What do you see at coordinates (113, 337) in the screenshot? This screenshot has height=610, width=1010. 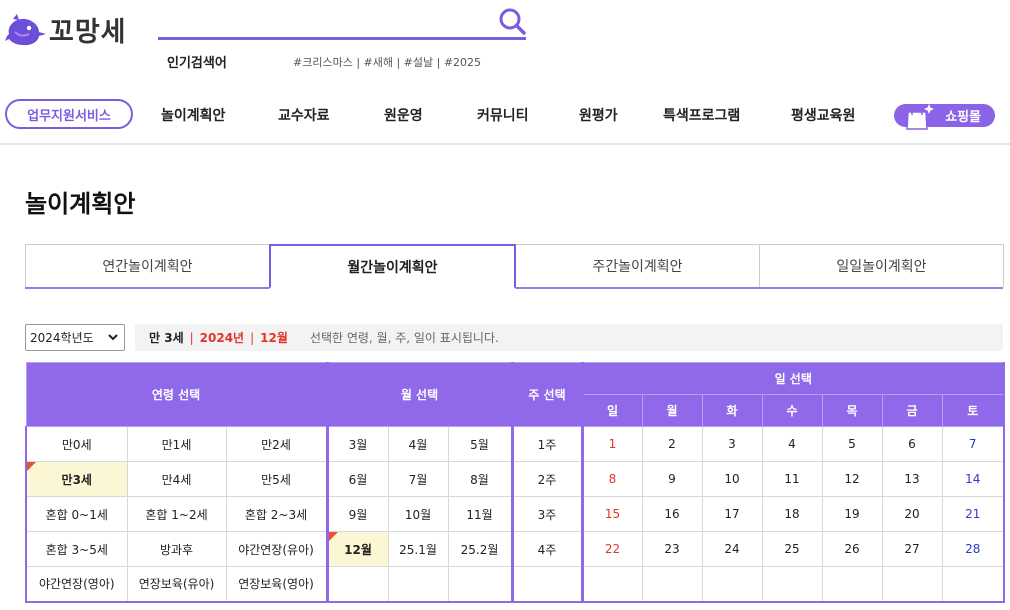 I see `chevron-down-icon` at bounding box center [113, 337].